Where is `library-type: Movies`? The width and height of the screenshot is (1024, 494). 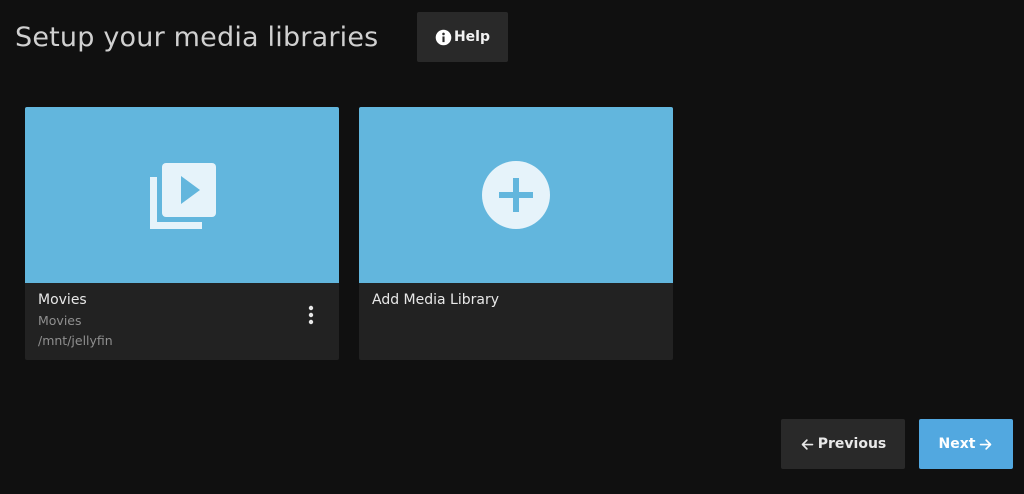
library-type: Movies is located at coordinates (60, 320).